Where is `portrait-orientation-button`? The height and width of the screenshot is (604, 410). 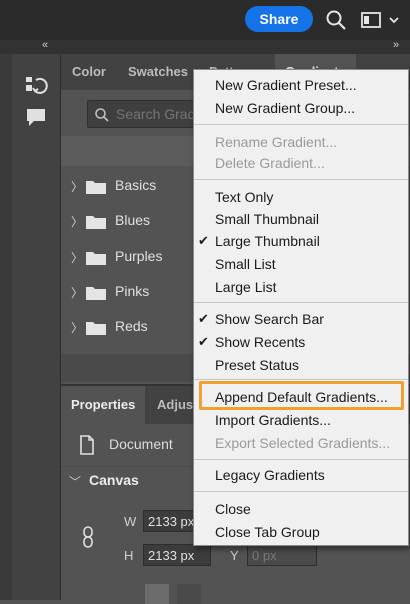 portrait-orientation-button is located at coordinates (157, 594).